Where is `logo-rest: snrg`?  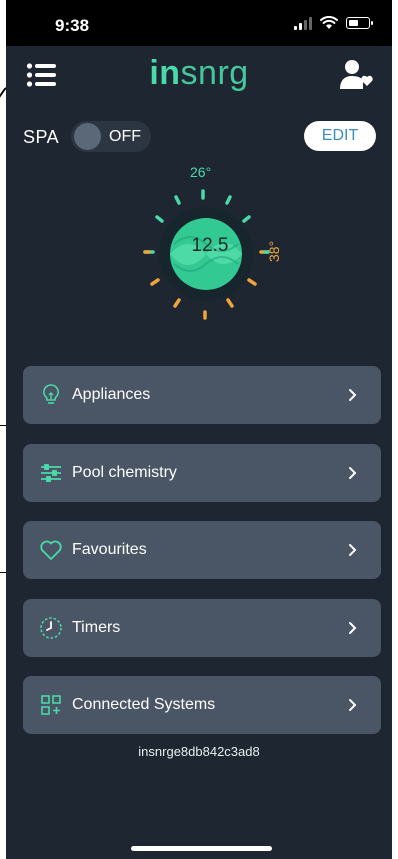 logo-rest: snrg is located at coordinates (214, 73).